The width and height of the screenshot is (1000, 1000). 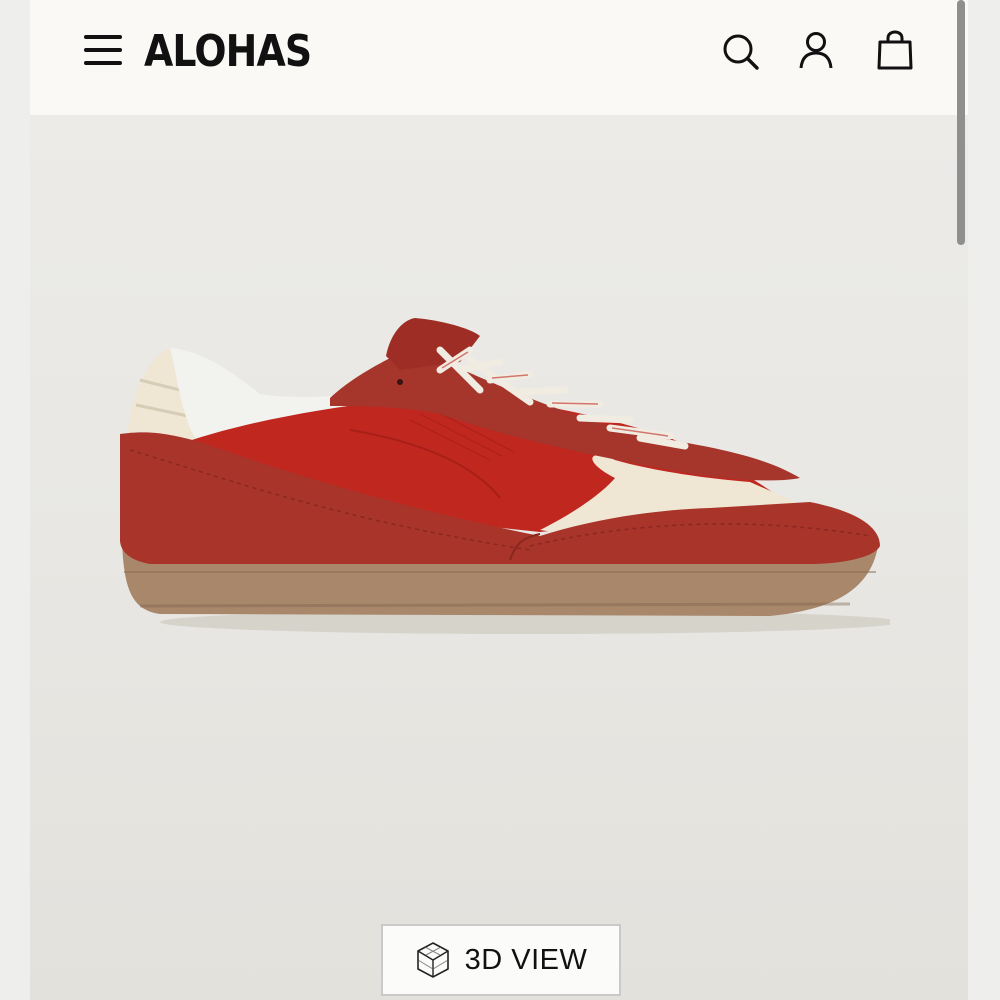 I want to click on 3d-view-button: 3D VIEW, so click(x=501, y=960).